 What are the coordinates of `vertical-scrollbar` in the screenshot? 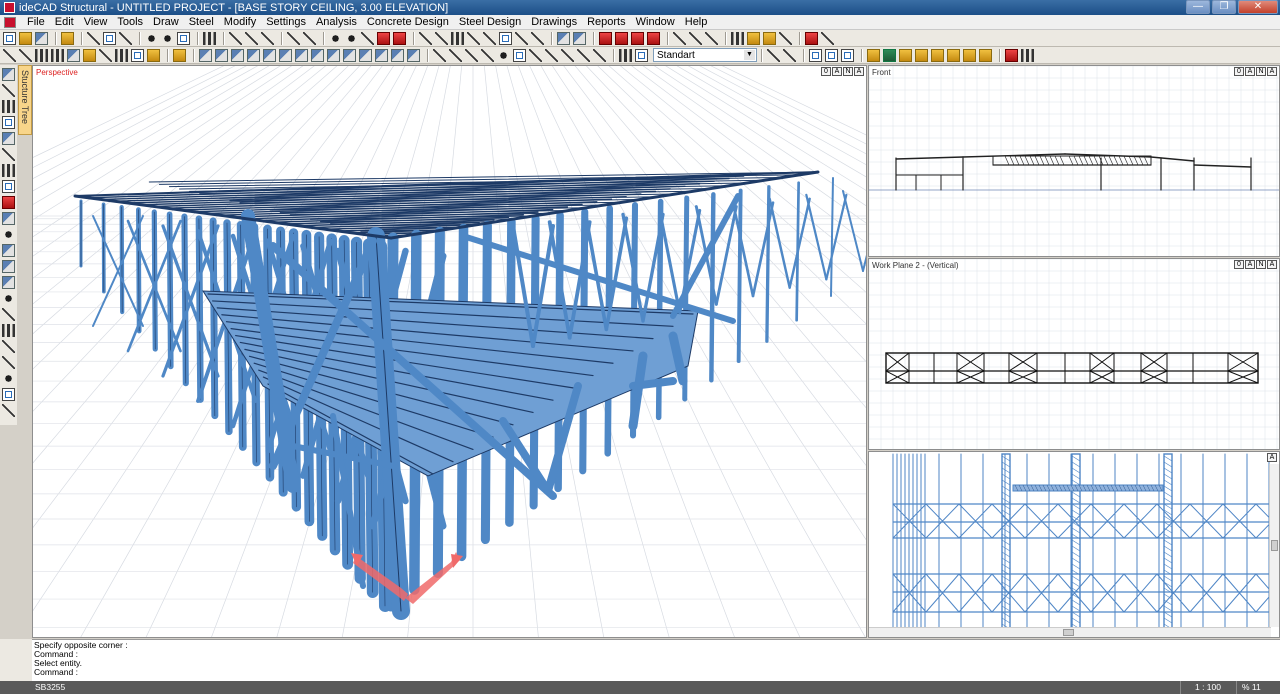 It's located at (1274, 545).